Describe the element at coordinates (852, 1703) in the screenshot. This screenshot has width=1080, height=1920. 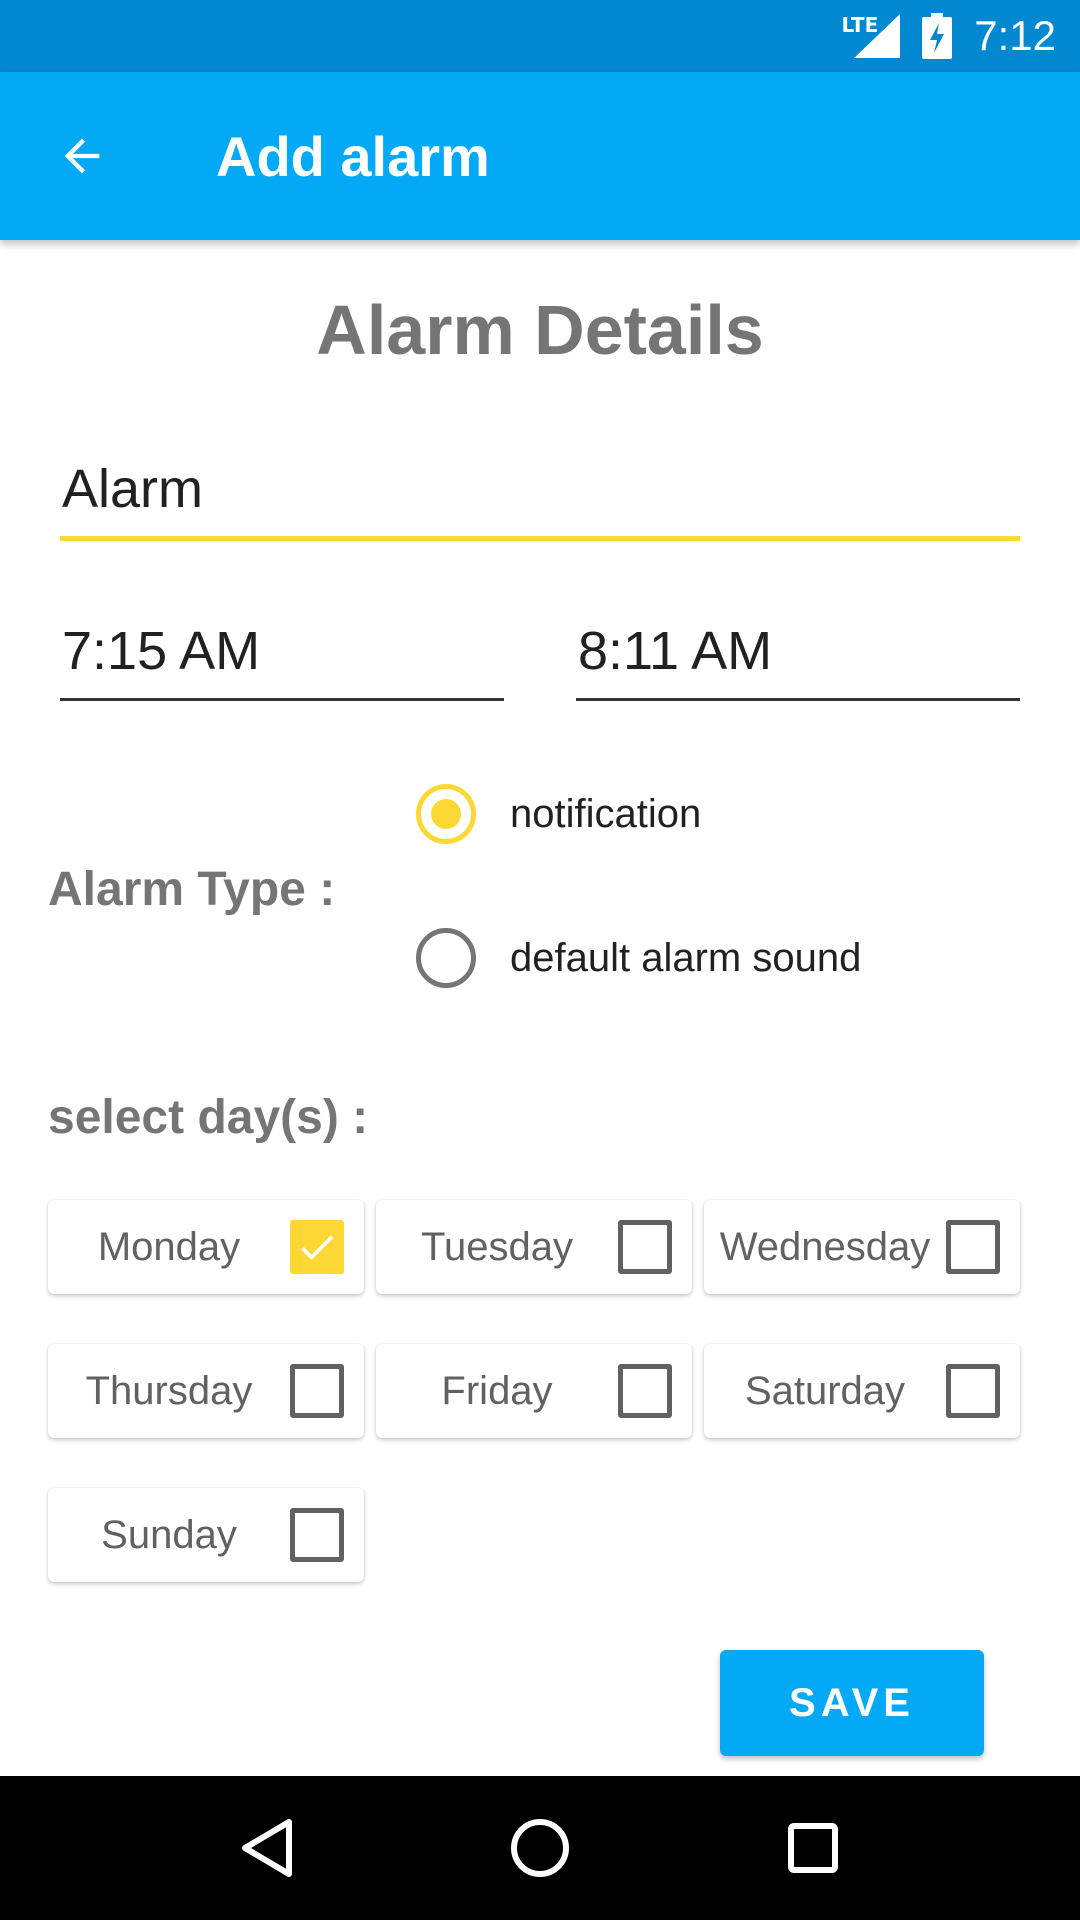
I see `save-button: SAVE` at that location.